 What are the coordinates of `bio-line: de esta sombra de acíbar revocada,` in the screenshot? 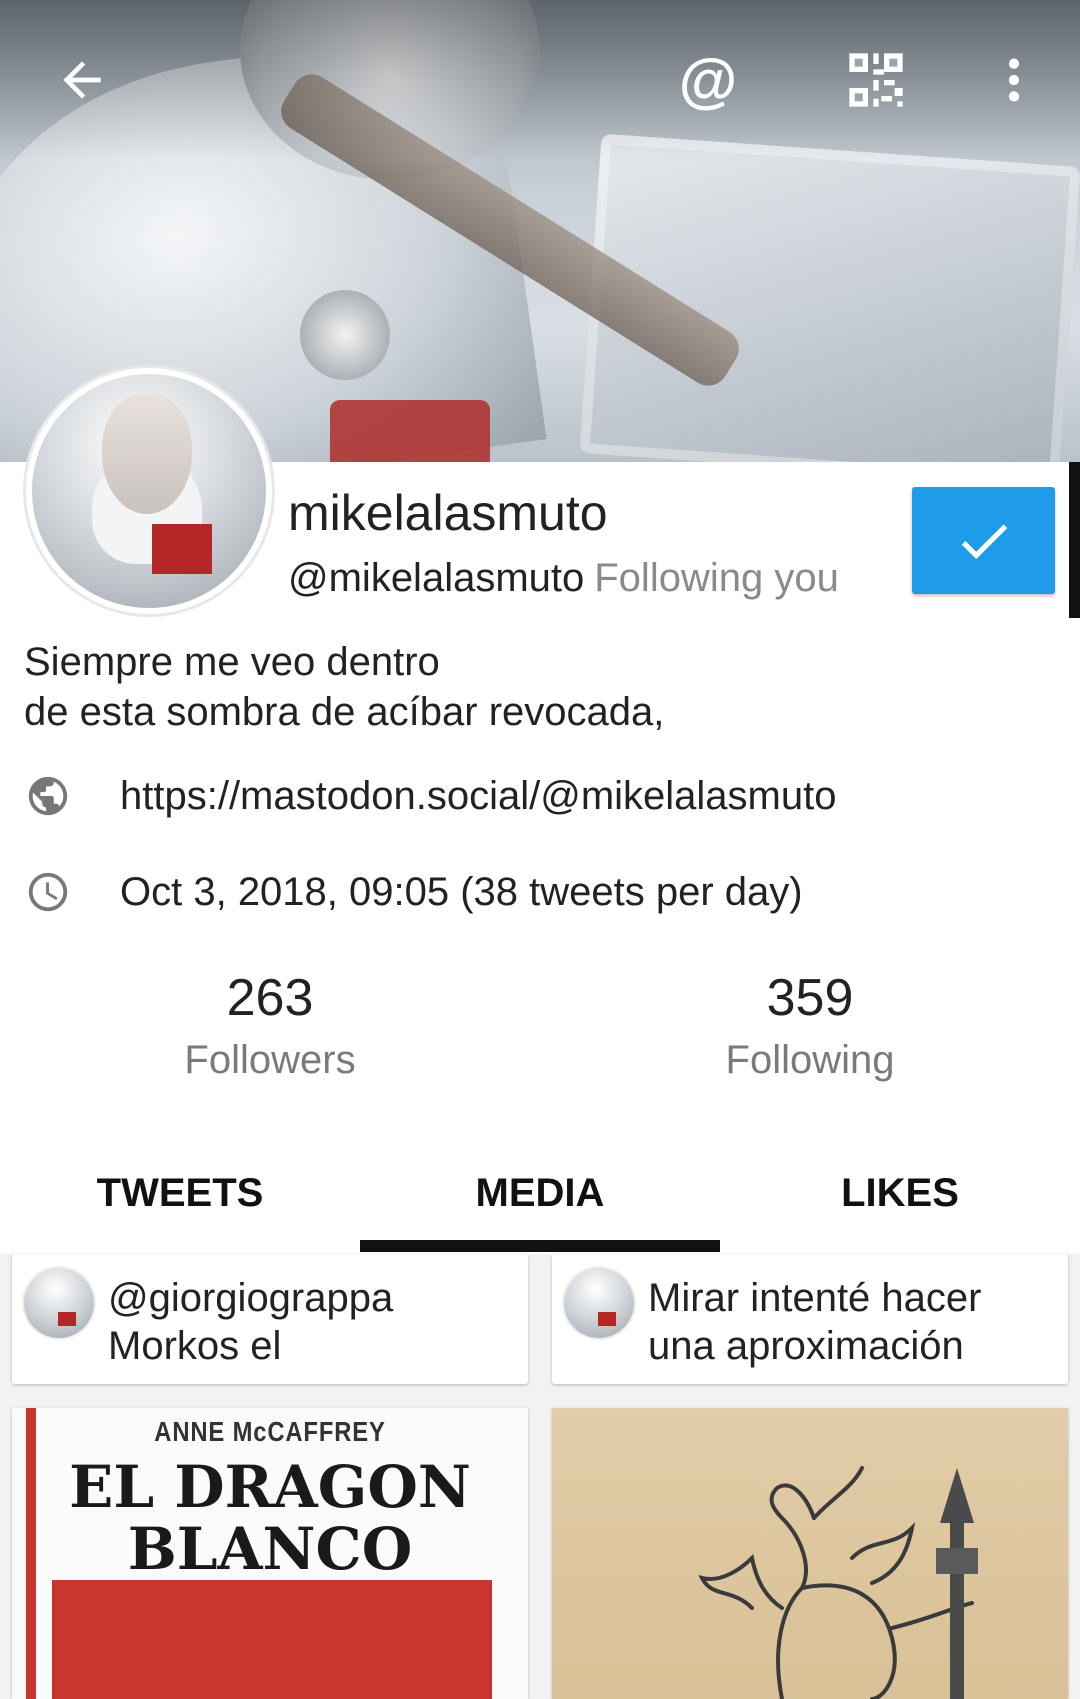 It's located at (344, 712).